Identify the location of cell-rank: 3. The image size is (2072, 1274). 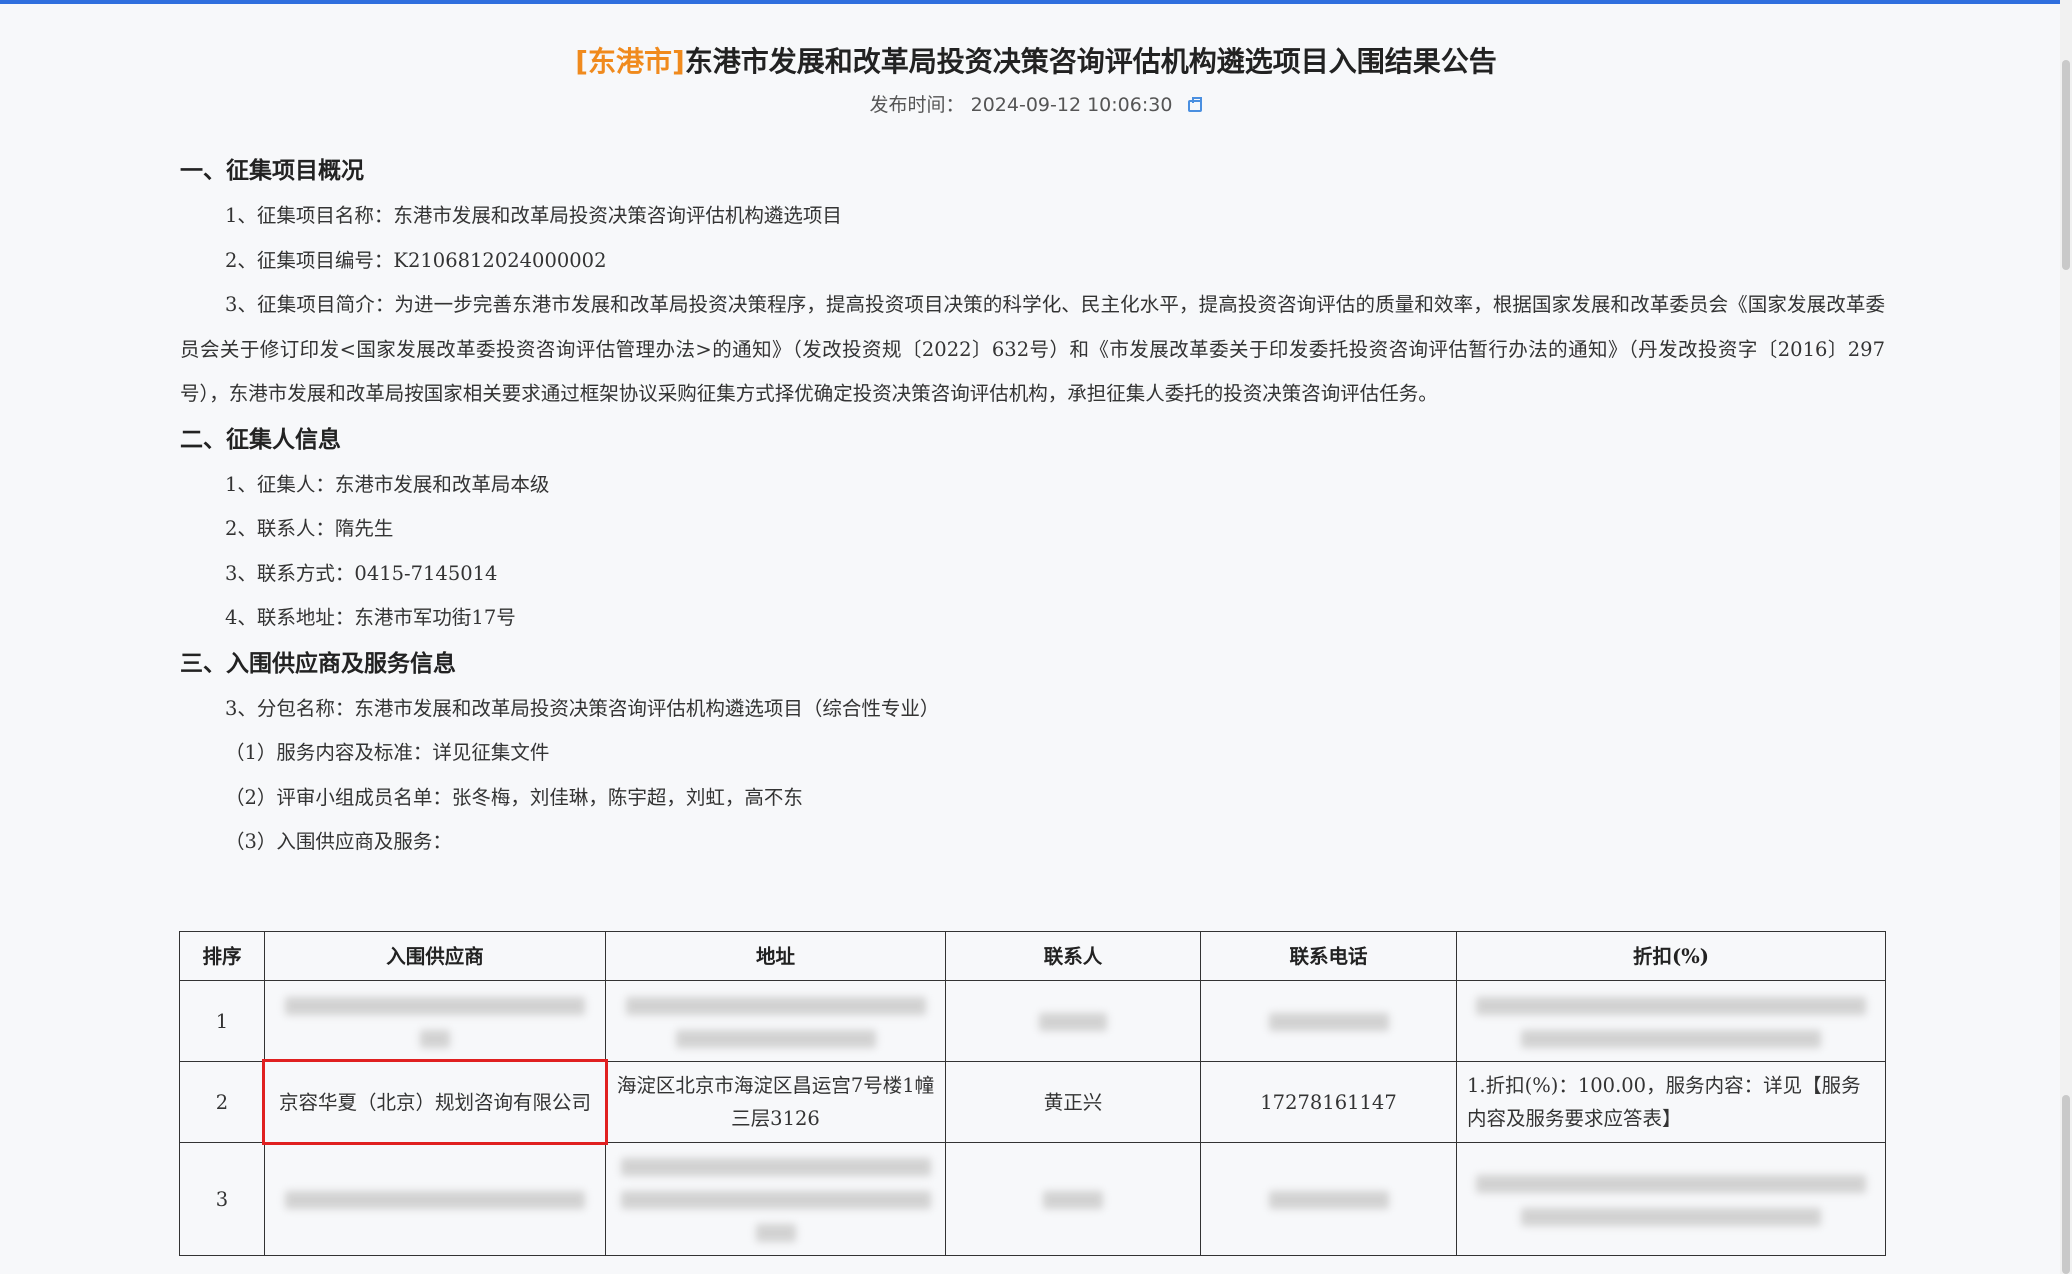
(222, 1199).